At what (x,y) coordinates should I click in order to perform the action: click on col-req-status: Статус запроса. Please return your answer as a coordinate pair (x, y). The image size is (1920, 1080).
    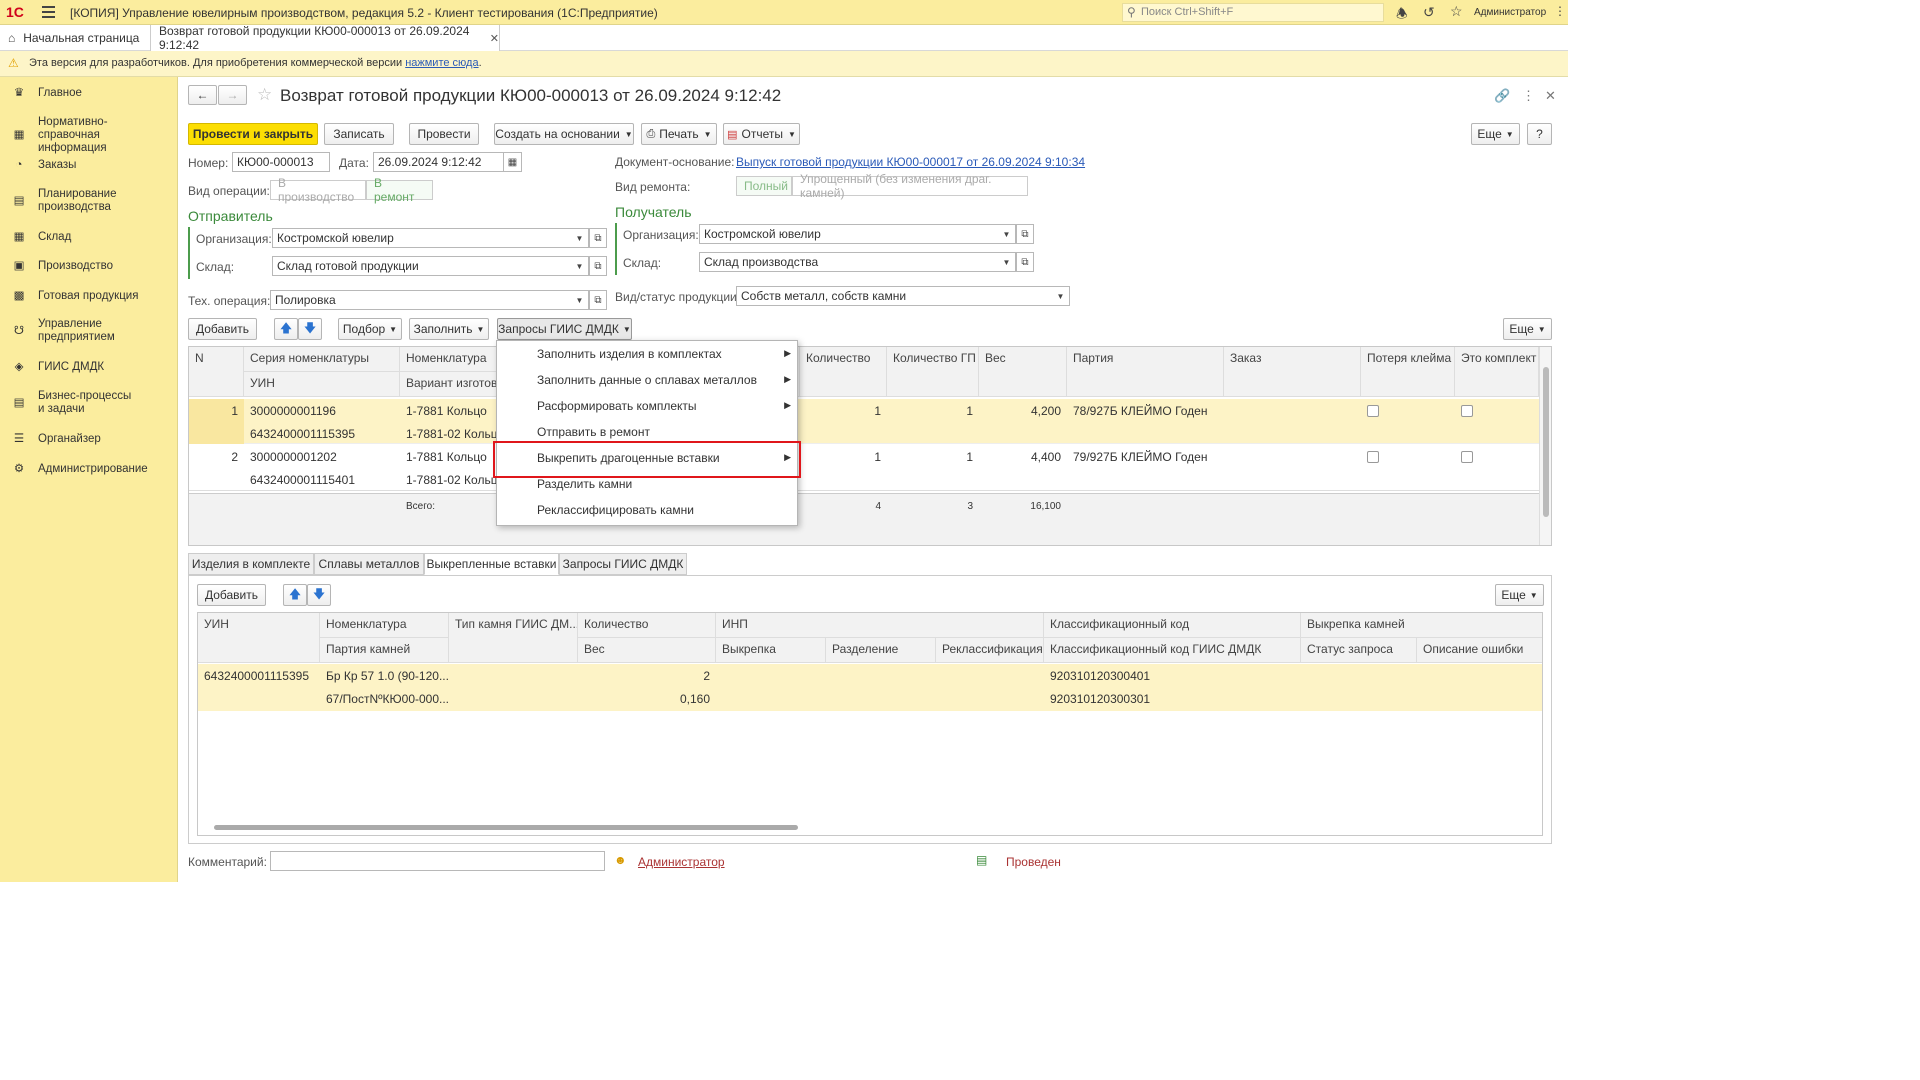
    Looking at the image, I should click on (1359, 650).